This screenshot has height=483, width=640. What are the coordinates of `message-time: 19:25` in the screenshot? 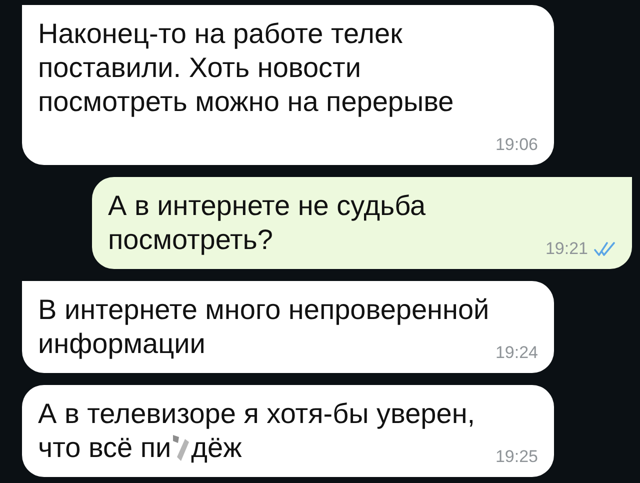 It's located at (516, 457).